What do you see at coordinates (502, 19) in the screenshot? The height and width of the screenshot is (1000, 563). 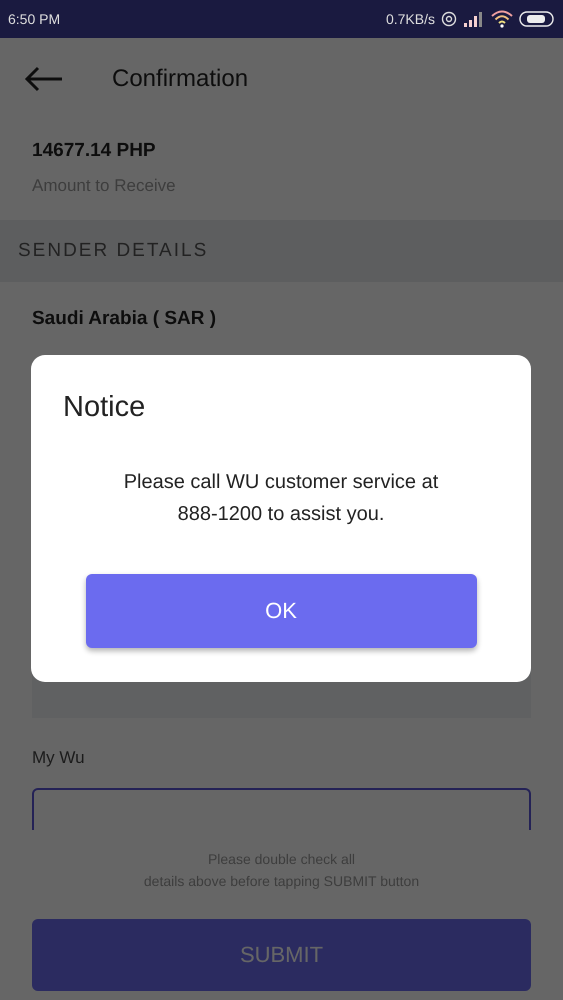 I see `wifi-icon` at bounding box center [502, 19].